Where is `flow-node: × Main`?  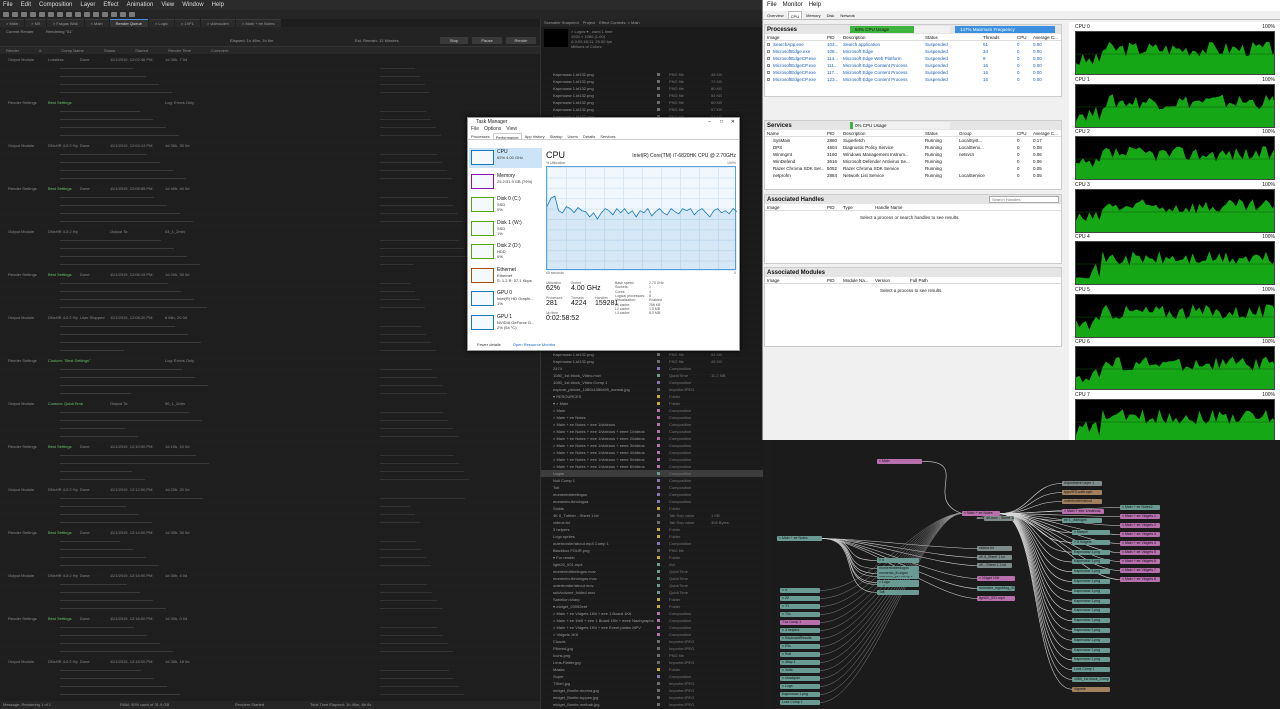 flow-node: × Main is located at coordinates (899, 461).